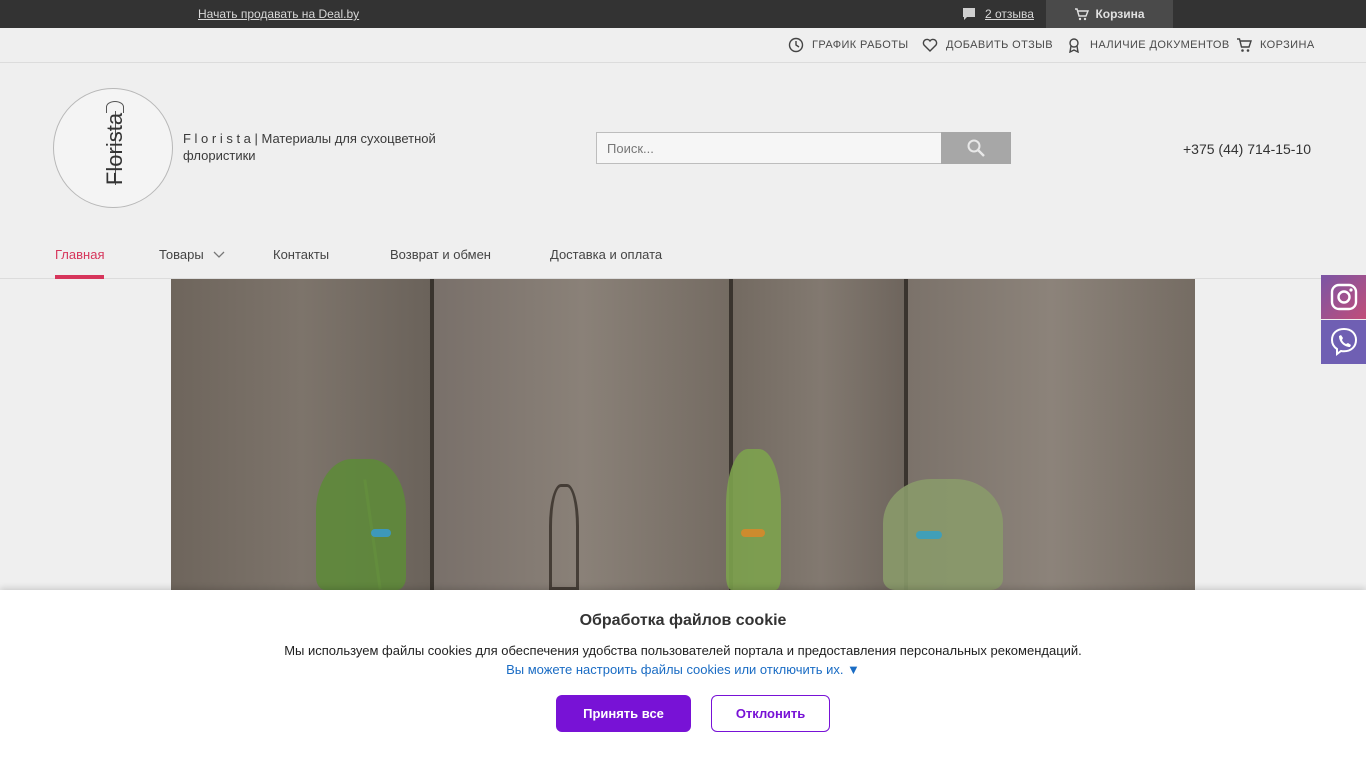  What do you see at coordinates (606, 254) in the screenshot?
I see `nav-item-delivery: Доставка и оплата` at bounding box center [606, 254].